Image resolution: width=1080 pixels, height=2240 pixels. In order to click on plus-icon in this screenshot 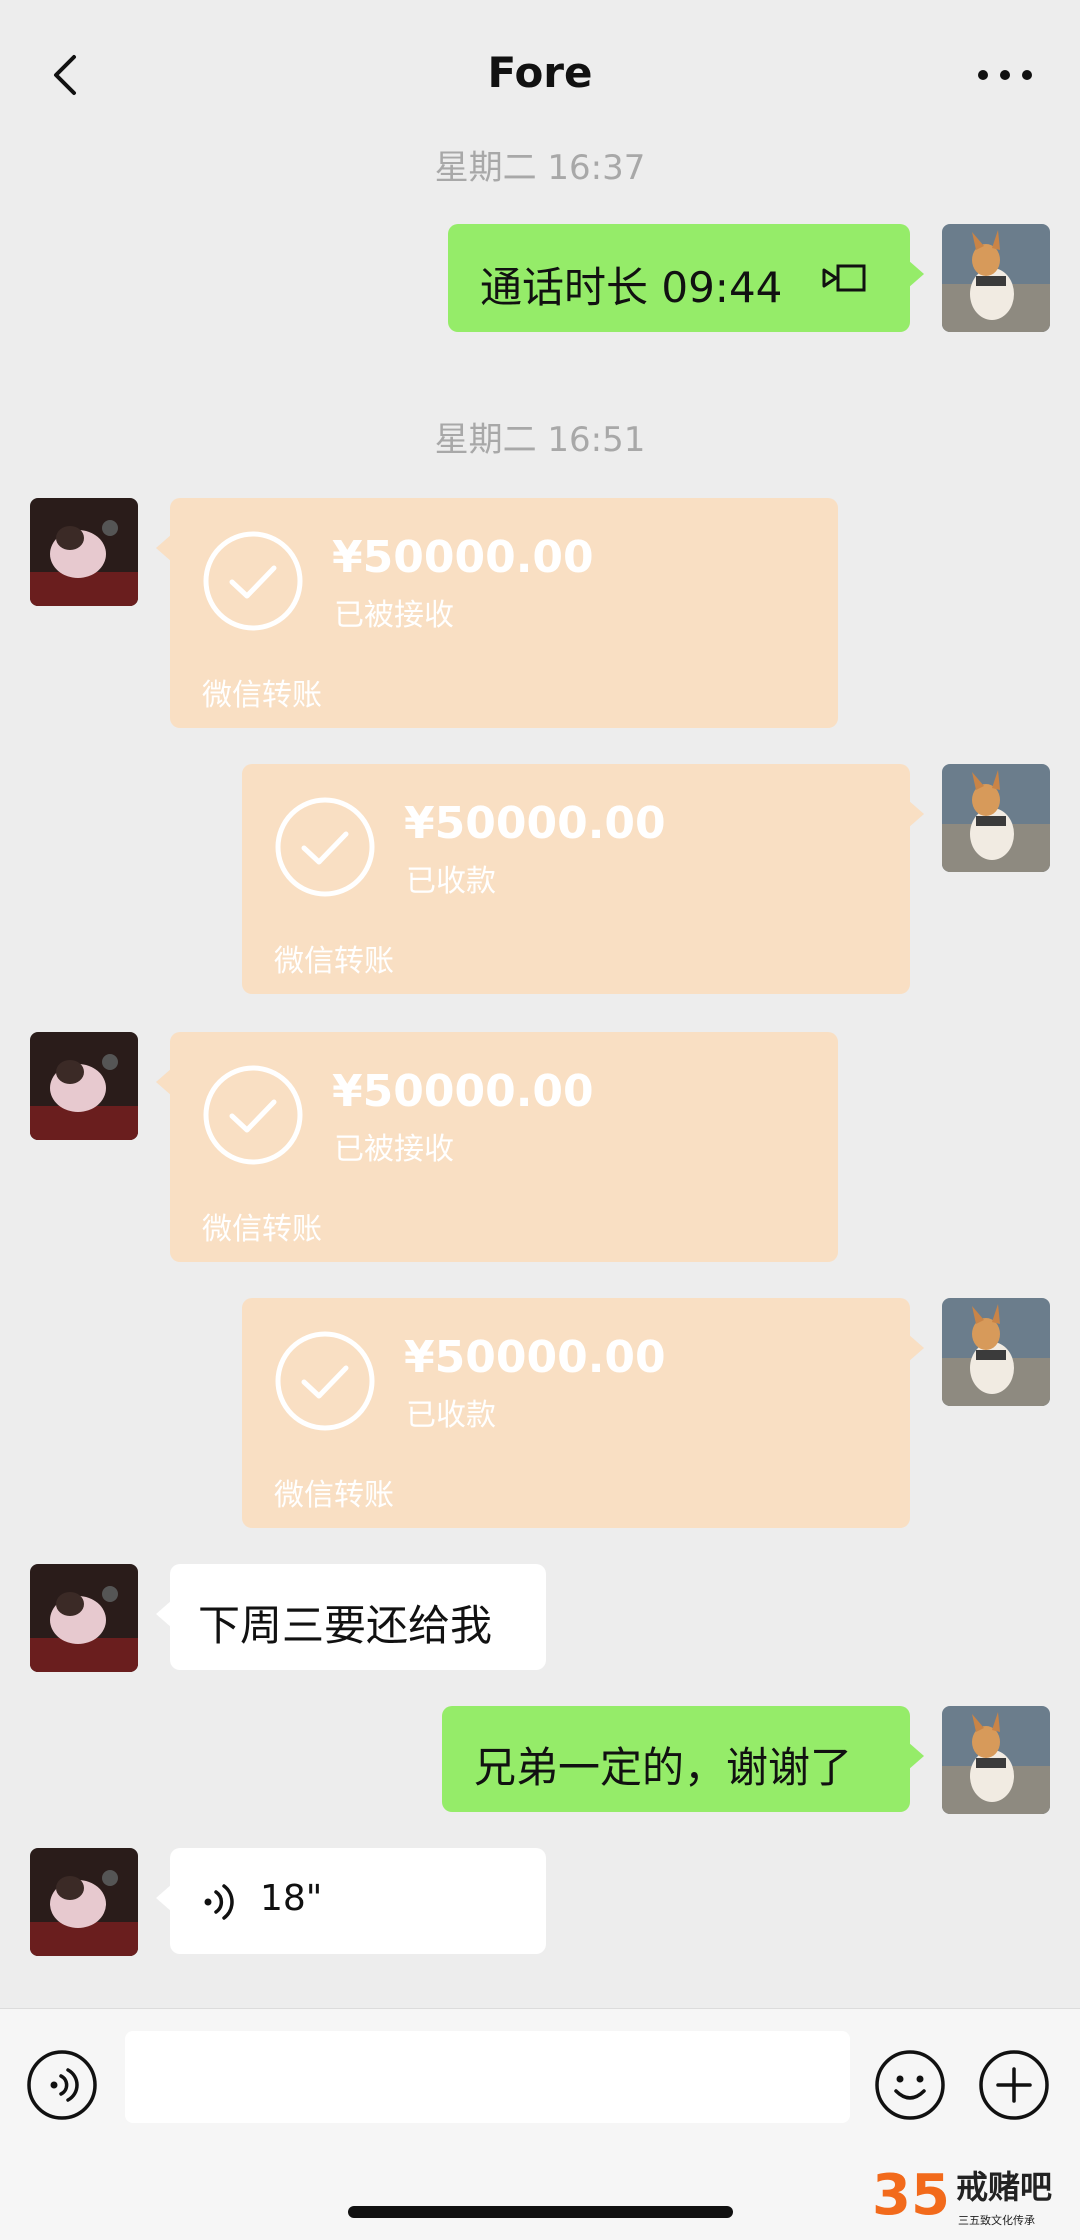, I will do `click(1014, 2085)`.